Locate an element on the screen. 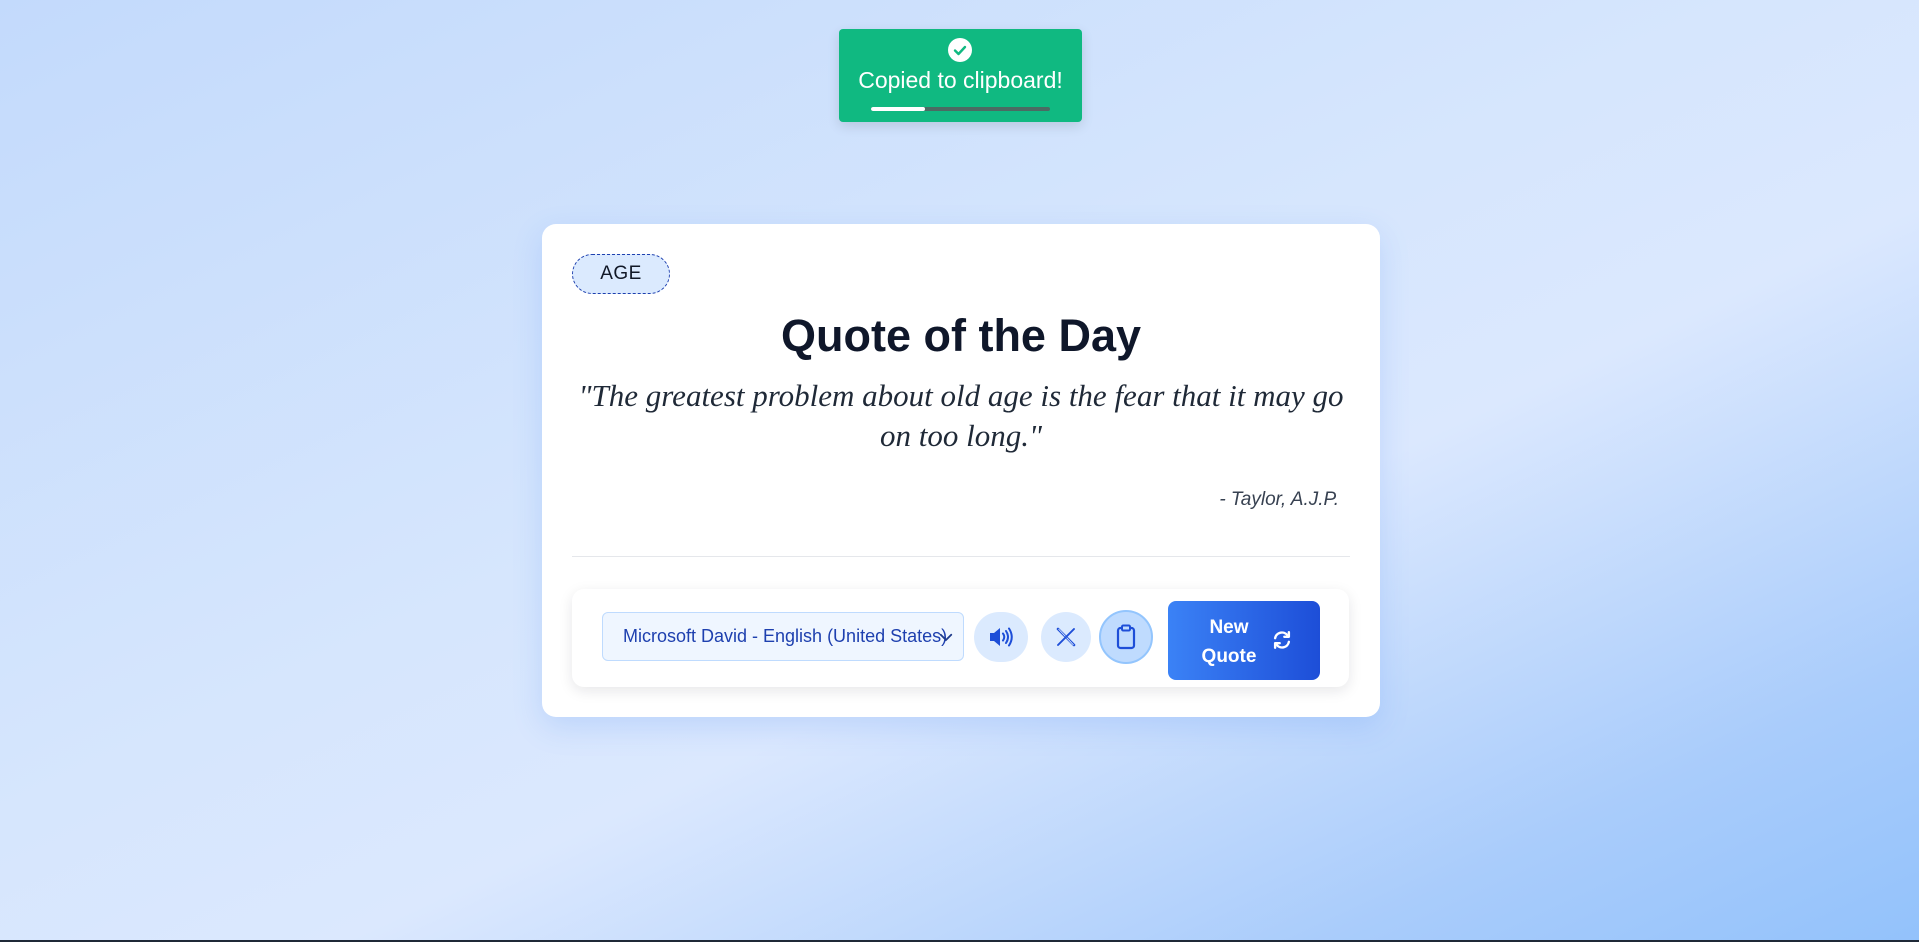 Image resolution: width=1919 pixels, height=942 pixels. divider is located at coordinates (961, 556).